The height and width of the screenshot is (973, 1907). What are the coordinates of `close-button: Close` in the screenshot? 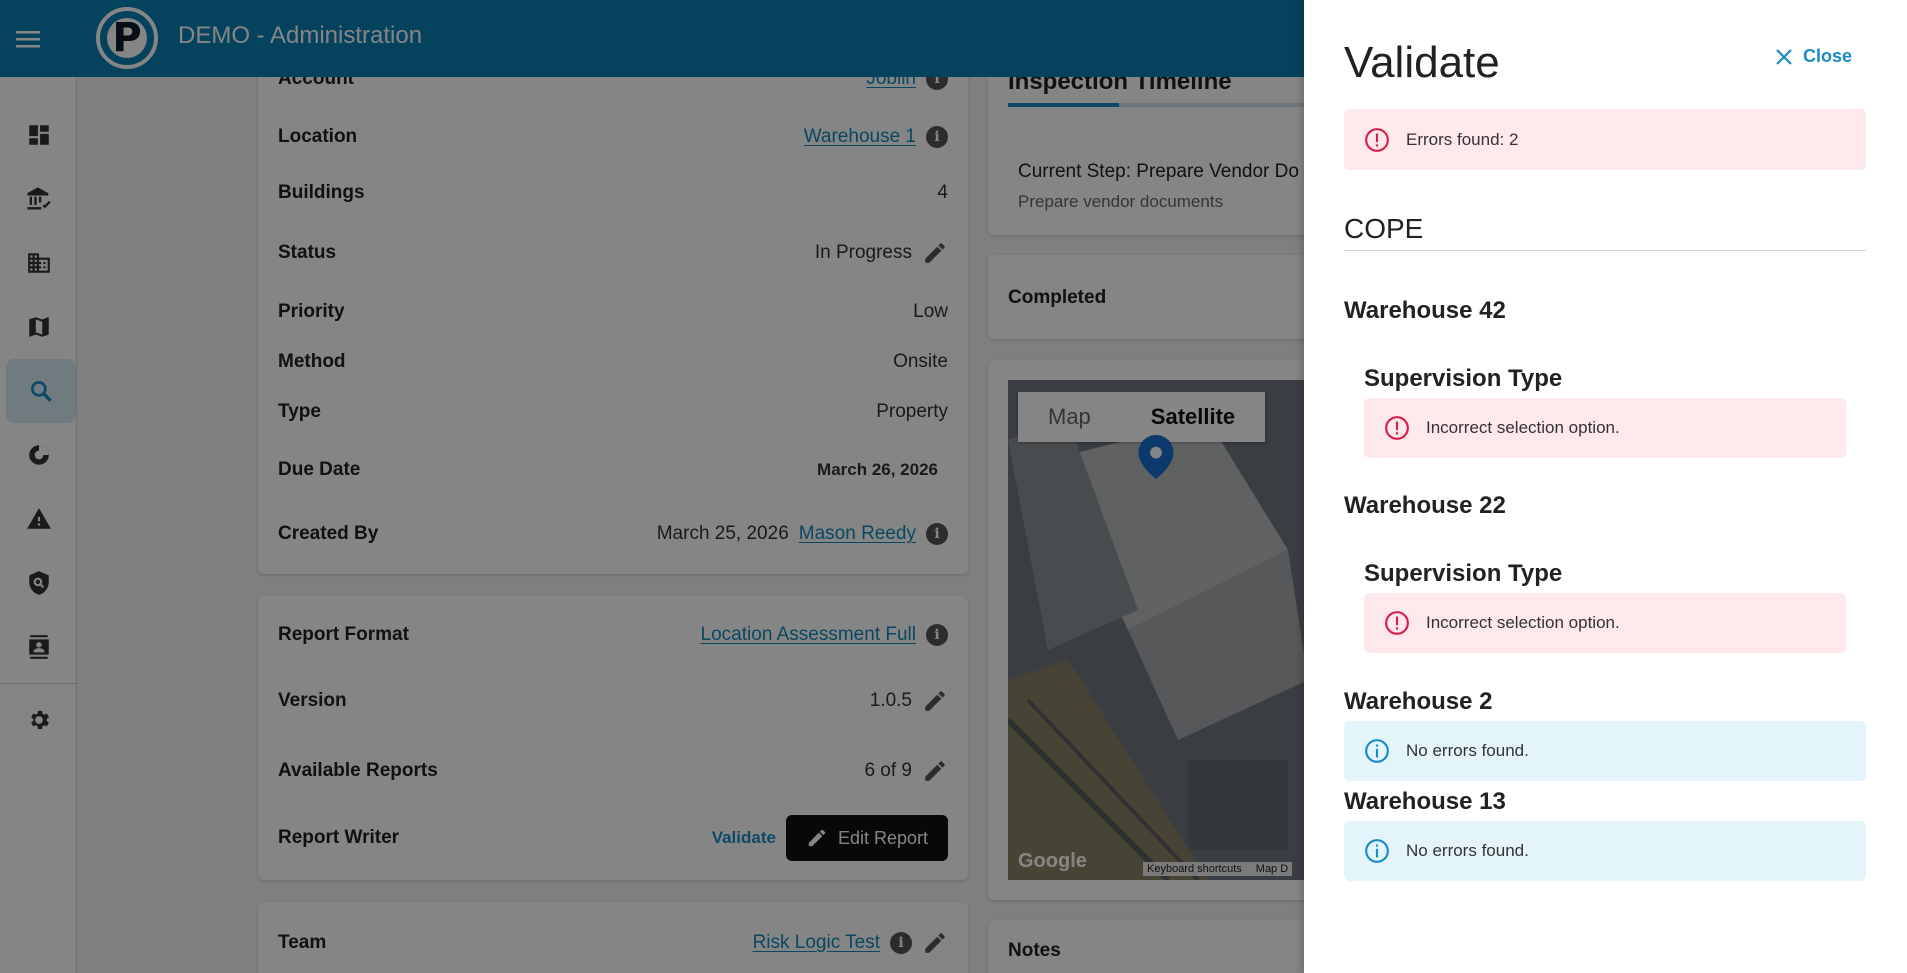 It's located at (1813, 56).